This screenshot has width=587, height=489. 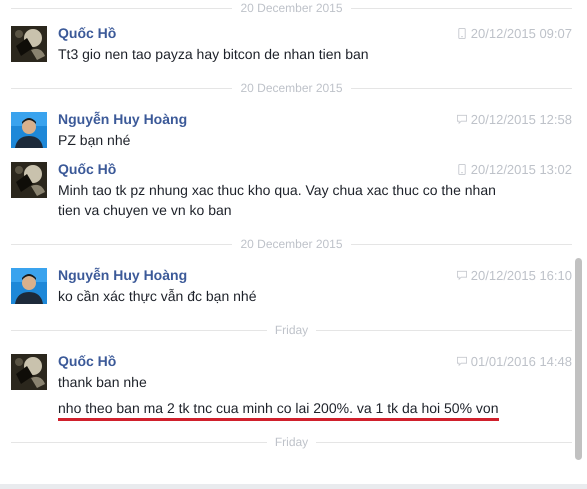 I want to click on message-text: Minh tao tk pz nhung xac thuc kho qua. Vay chua xac thuc co the nhan tien va chuyen ve vn ko ban, so click(x=277, y=200).